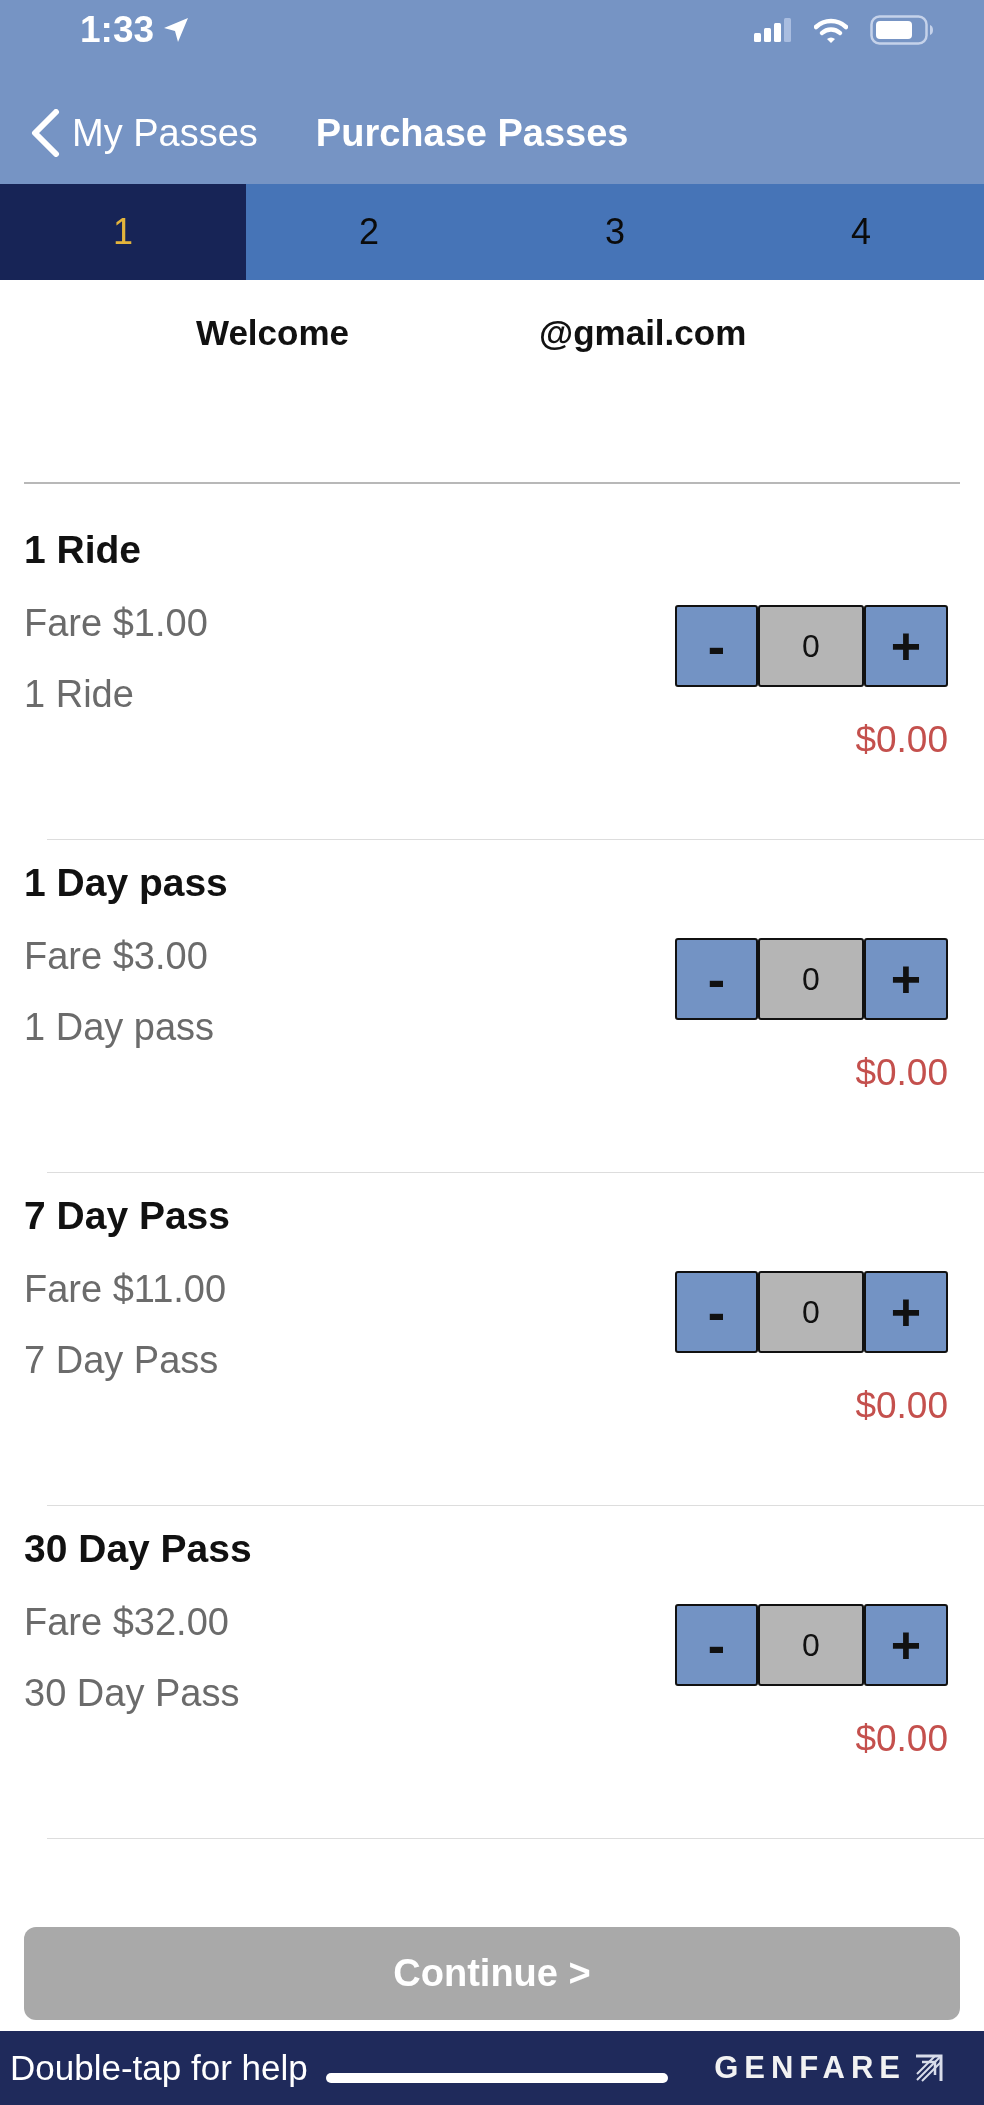 Image resolution: width=984 pixels, height=2105 pixels. What do you see at coordinates (472, 133) in the screenshot?
I see `page-title: Purchase Passes` at bounding box center [472, 133].